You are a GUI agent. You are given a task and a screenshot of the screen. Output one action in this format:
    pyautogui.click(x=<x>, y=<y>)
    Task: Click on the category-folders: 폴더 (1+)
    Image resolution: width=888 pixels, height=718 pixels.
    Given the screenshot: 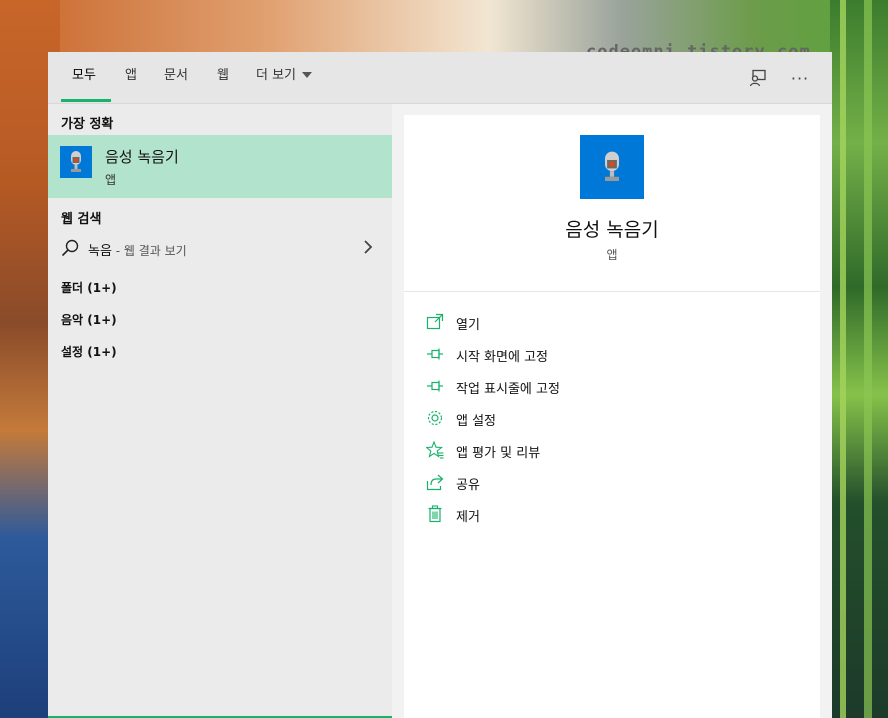 What is the action you would take?
    pyautogui.click(x=89, y=287)
    